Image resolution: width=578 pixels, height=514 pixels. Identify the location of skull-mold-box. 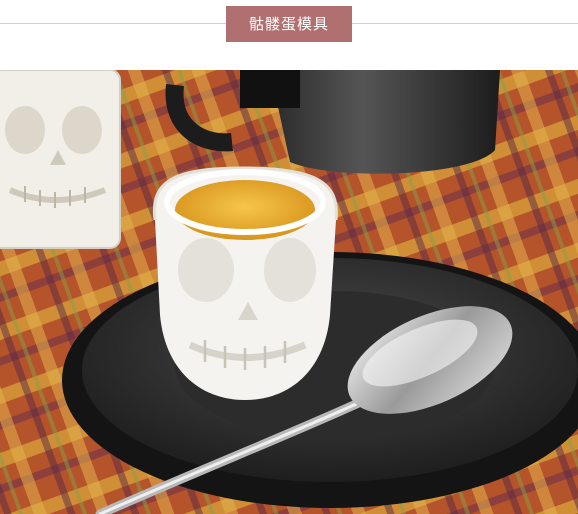
(60, 159).